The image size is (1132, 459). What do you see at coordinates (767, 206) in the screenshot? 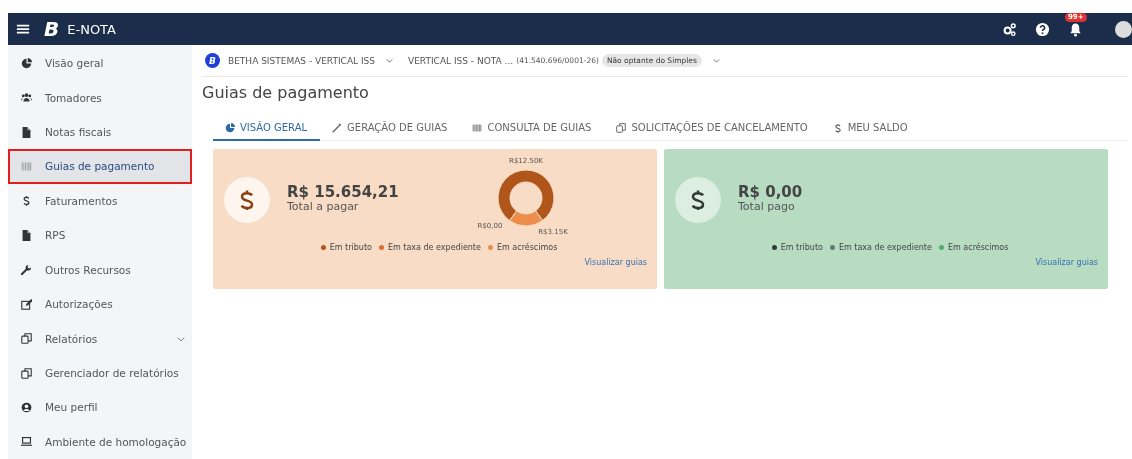
I see `amount-caption: Total pago` at bounding box center [767, 206].